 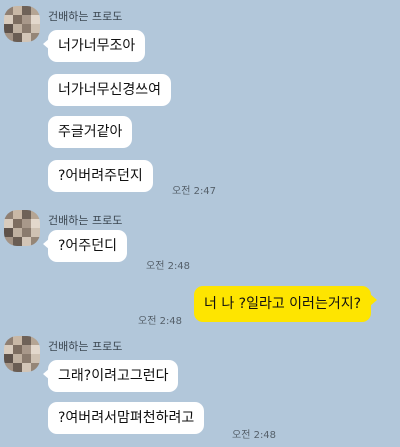 What do you see at coordinates (110, 90) in the screenshot?
I see `message-bubble: 너가너무신경쓰여` at bounding box center [110, 90].